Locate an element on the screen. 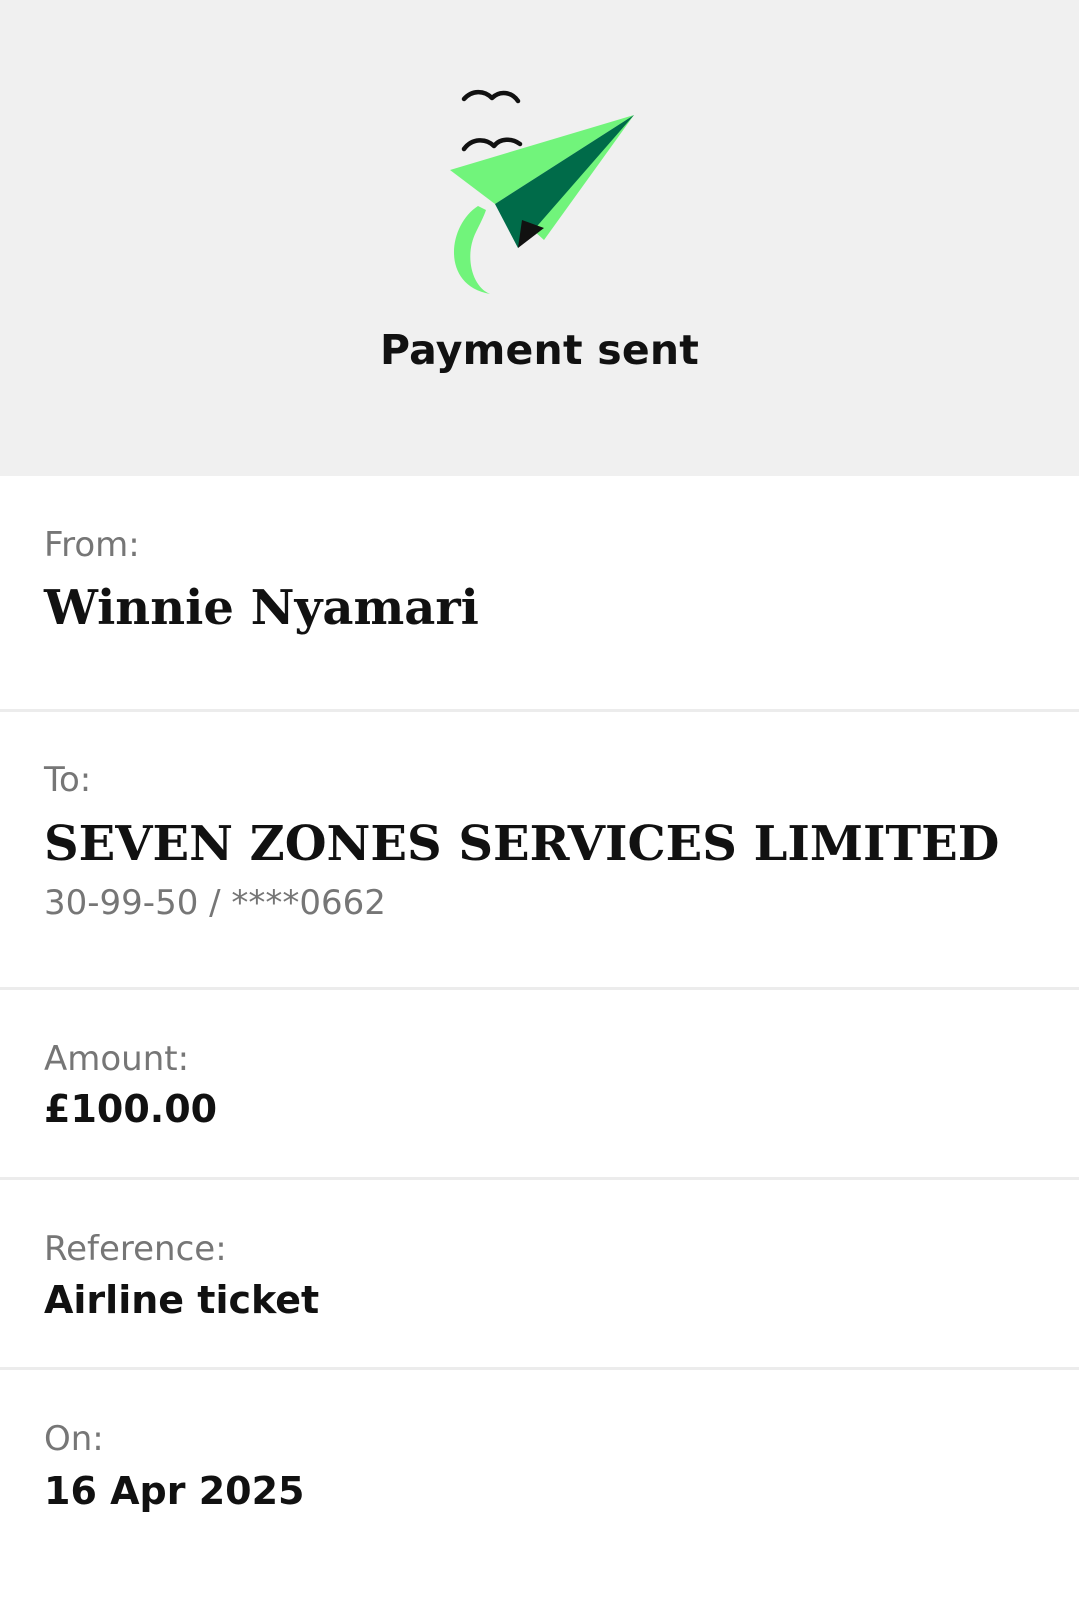 Image resolution: width=1079 pixels, height=1600 pixels. from-value: Winnie Nyamari is located at coordinates (261, 608).